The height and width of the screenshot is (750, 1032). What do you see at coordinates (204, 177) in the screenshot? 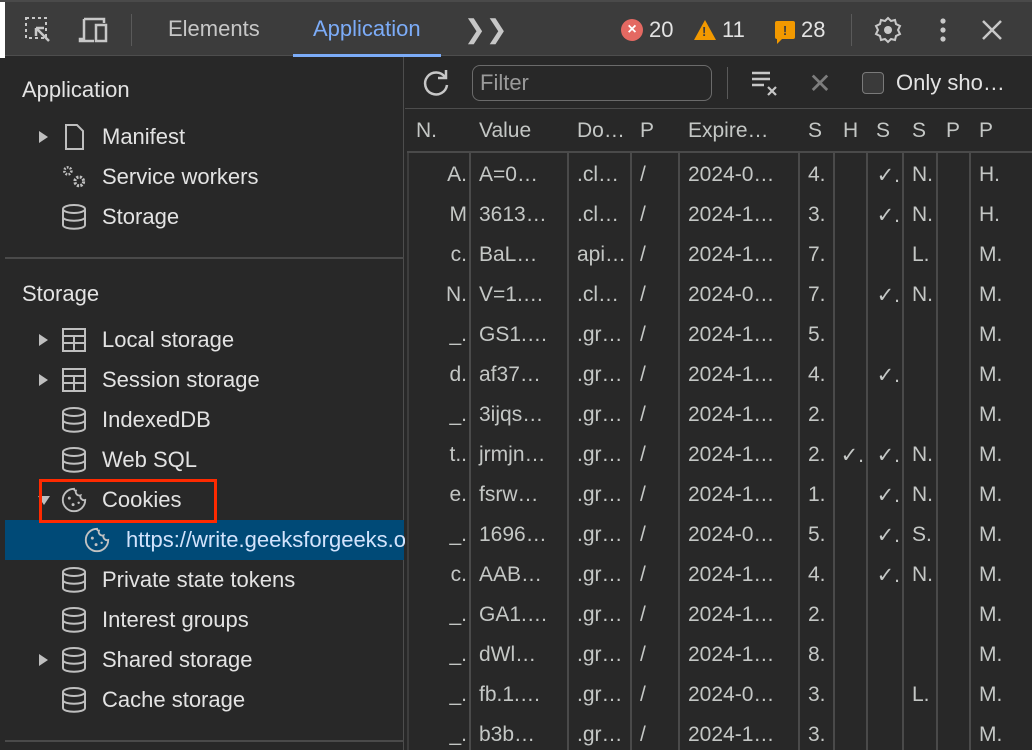
I see `sidebar-item-service-workers: Service workers` at bounding box center [204, 177].